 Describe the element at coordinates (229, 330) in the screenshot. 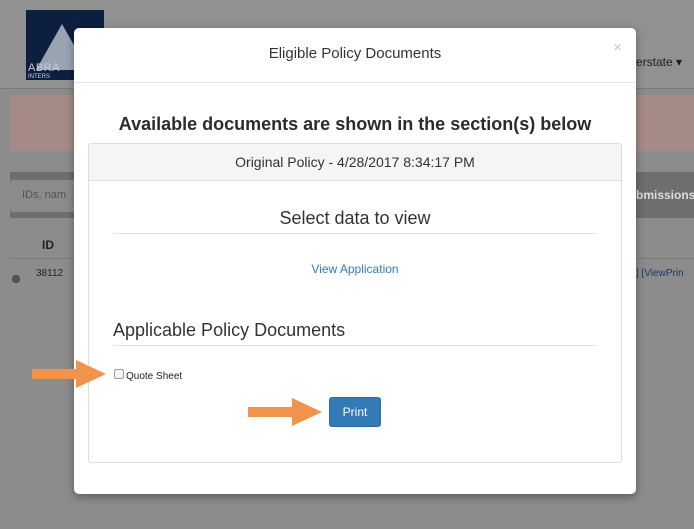

I see `applicable-documents-title: Applicable Policy Documents` at that location.